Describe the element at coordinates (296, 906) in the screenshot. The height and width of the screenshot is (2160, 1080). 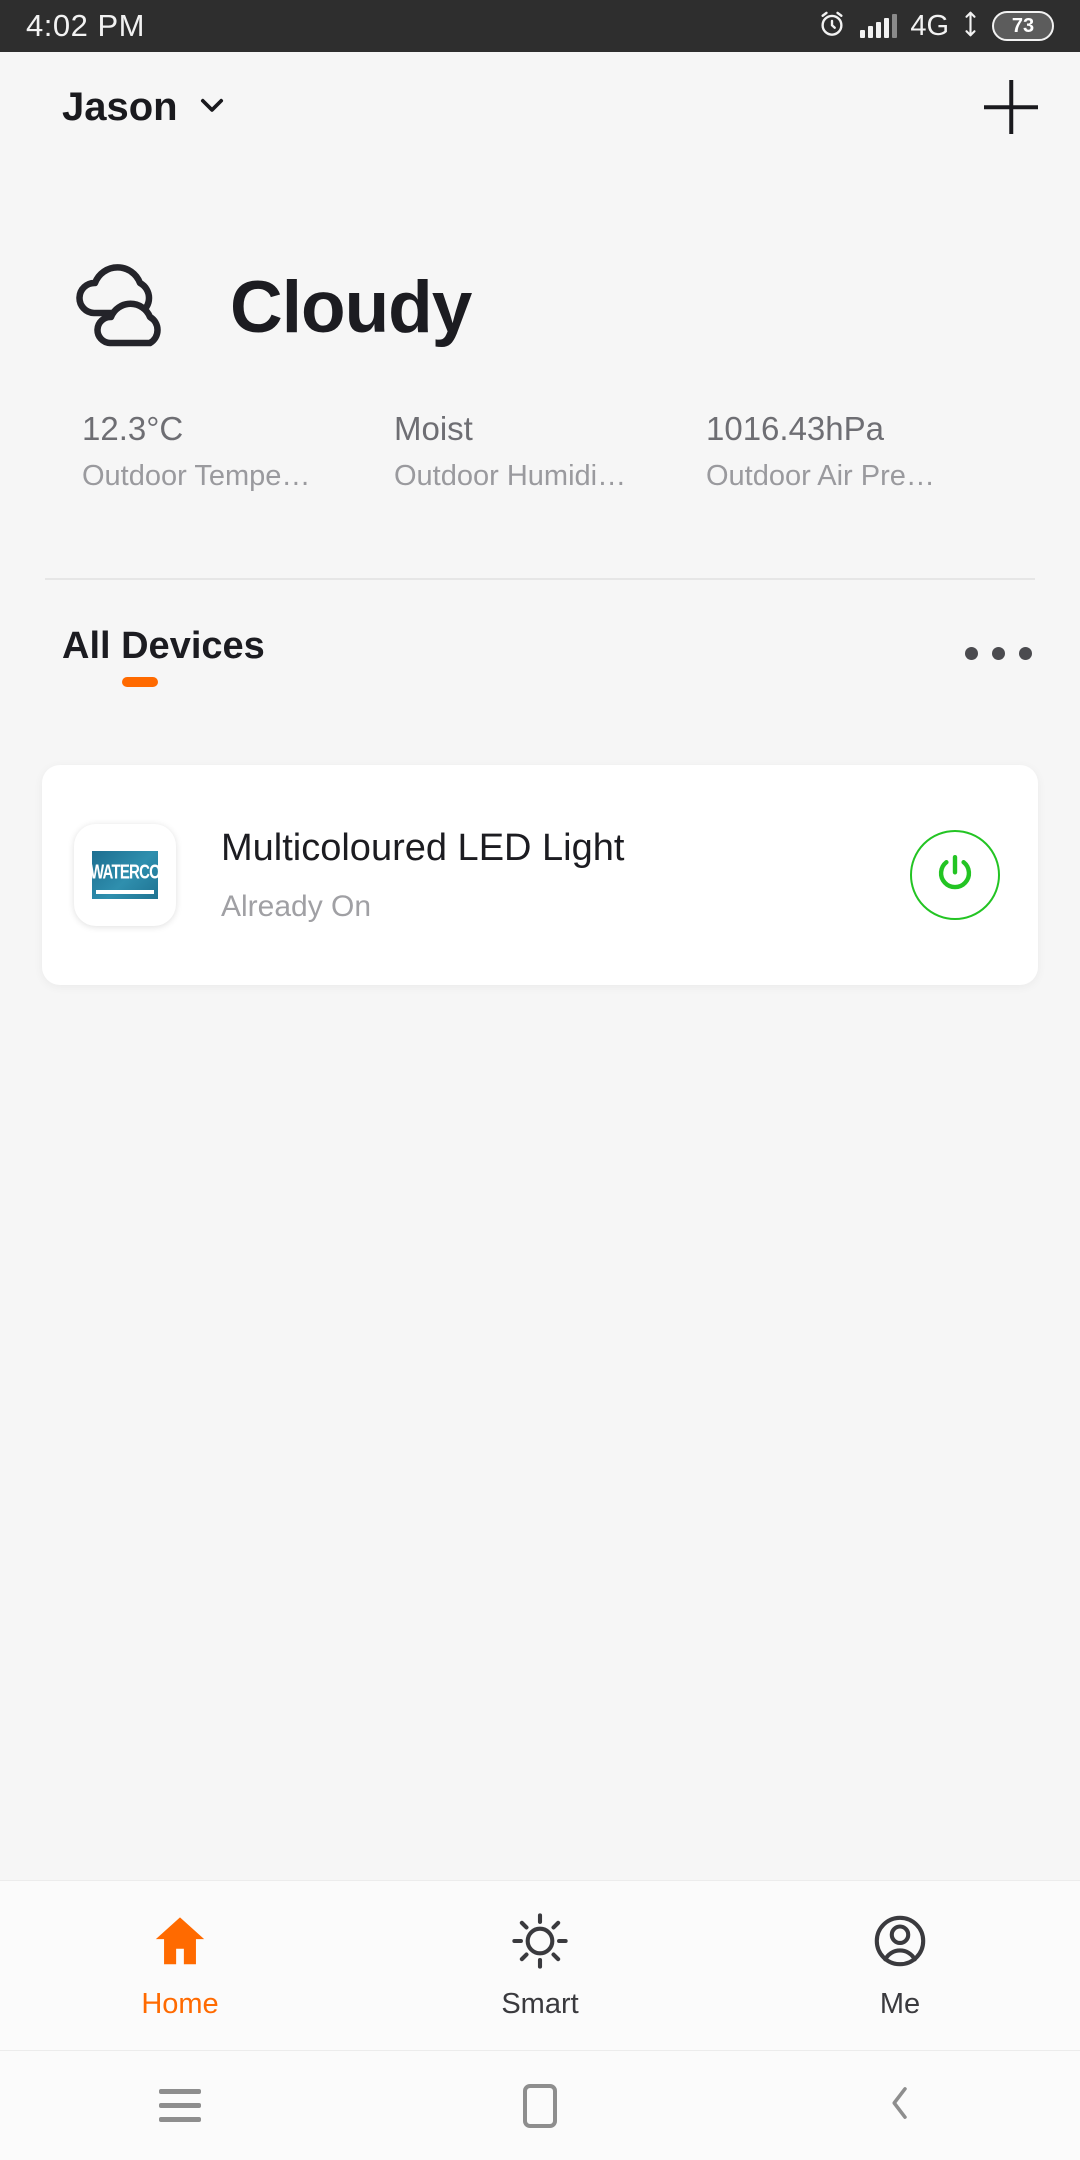
I see `device-status-label: Already On` at that location.